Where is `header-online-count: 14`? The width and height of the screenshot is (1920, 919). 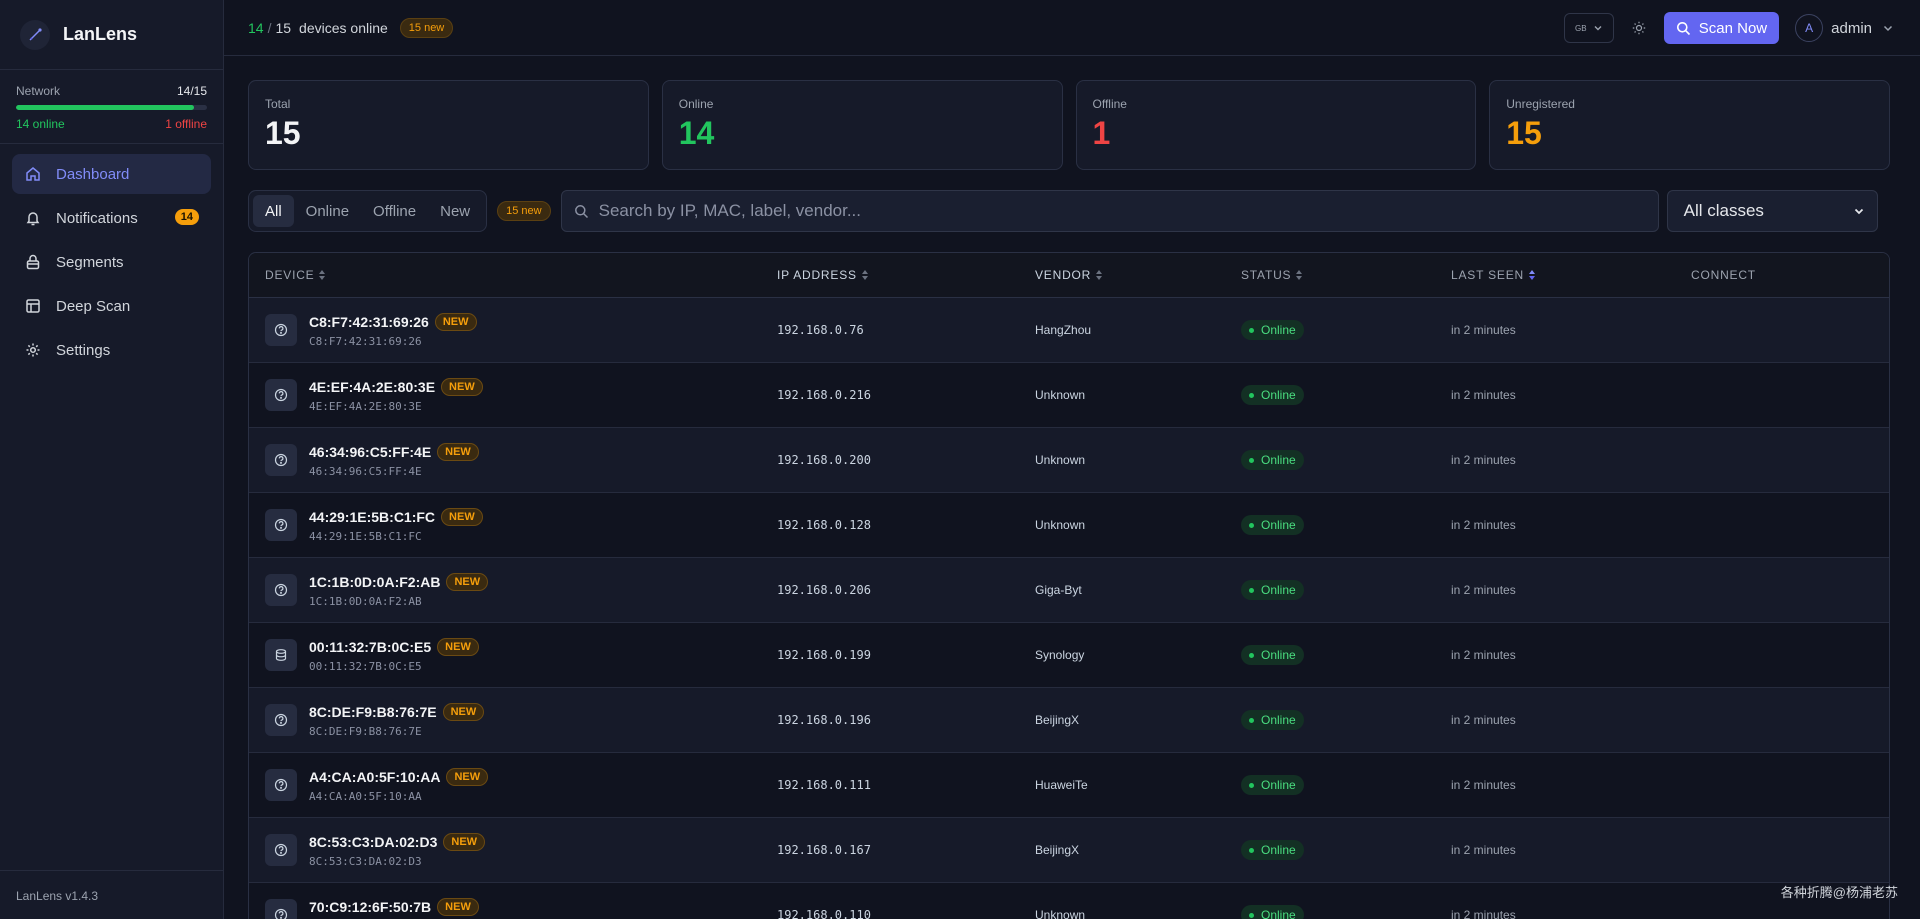 header-online-count: 14 is located at coordinates (256, 27).